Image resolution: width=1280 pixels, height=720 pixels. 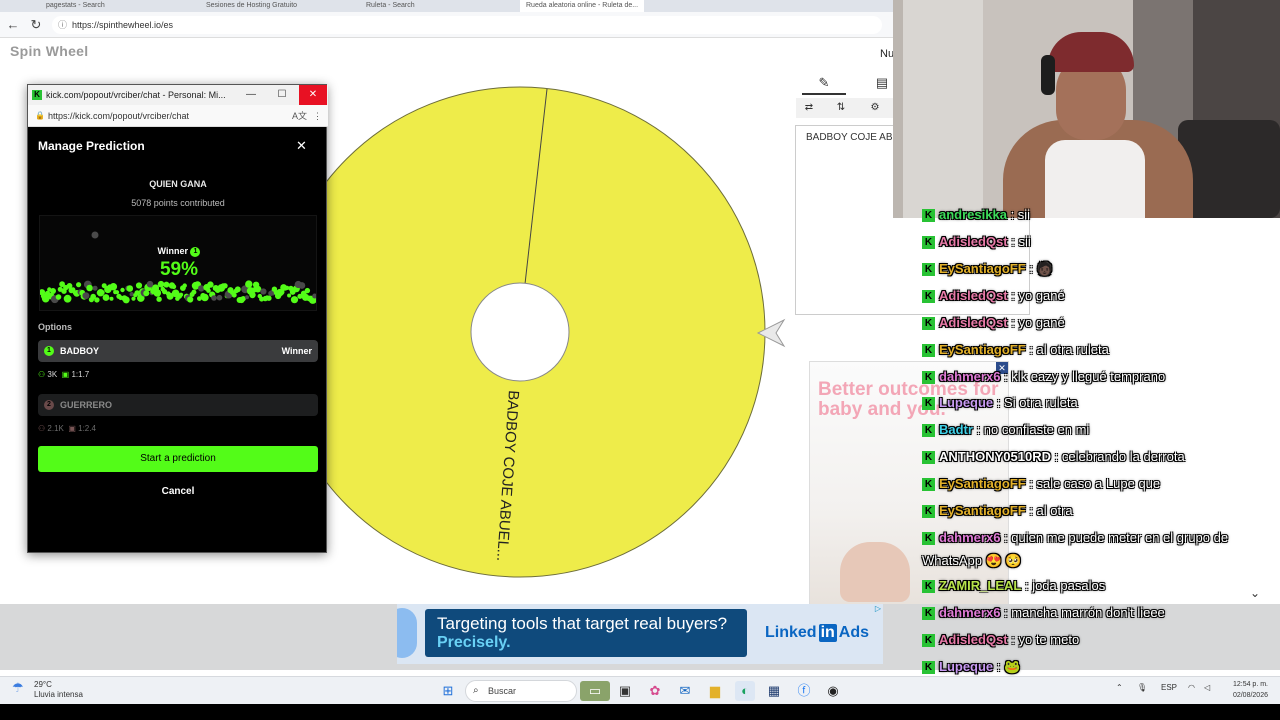 I want to click on obs-icon: ◉, so click(x=833, y=691).